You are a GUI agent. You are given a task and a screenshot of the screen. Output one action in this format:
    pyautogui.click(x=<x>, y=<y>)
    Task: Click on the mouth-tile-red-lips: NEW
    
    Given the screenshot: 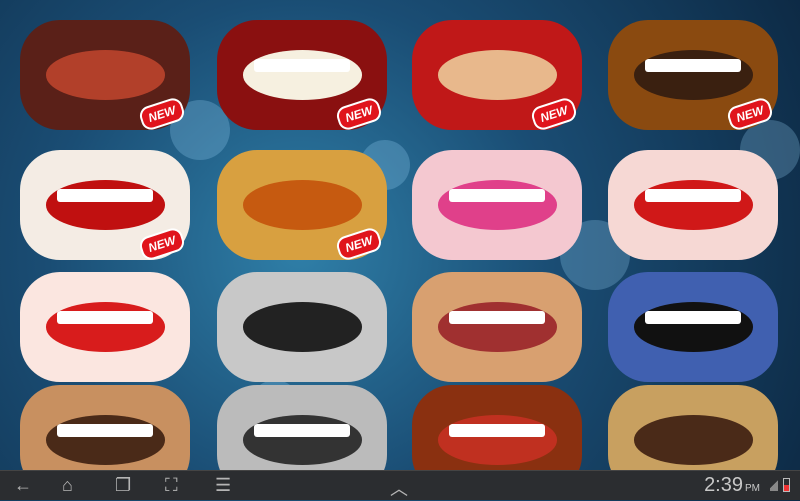 What is the action you would take?
    pyautogui.click(x=105, y=76)
    